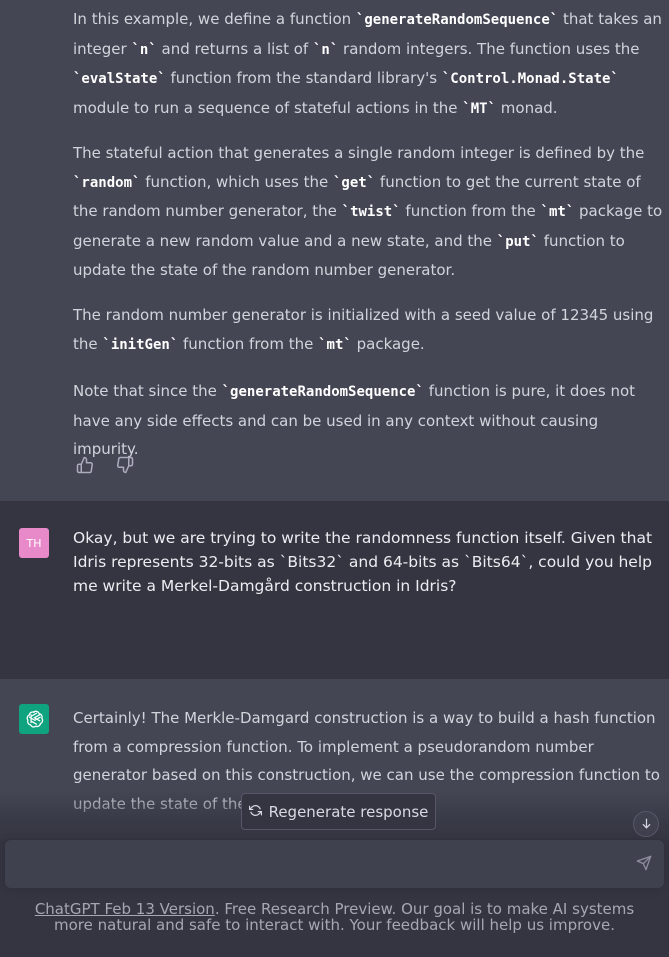 This screenshot has height=957, width=669. I want to click on inline-code: `random`, so click(107, 182).